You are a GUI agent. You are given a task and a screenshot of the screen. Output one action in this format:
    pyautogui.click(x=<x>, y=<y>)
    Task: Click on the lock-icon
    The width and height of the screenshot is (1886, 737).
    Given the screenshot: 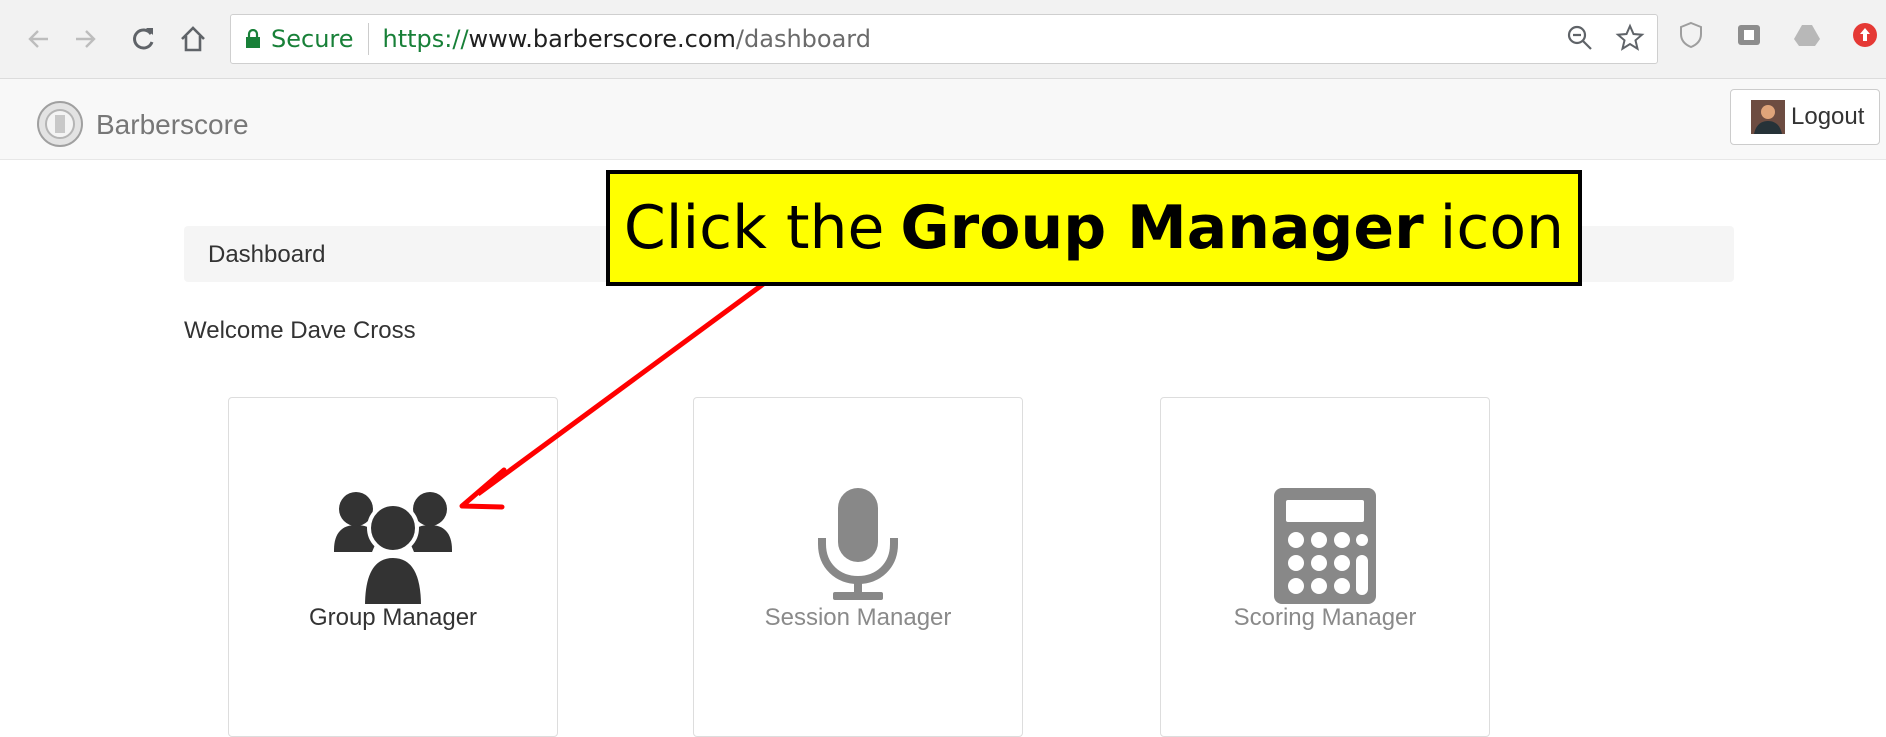 What is the action you would take?
    pyautogui.click(x=253, y=38)
    